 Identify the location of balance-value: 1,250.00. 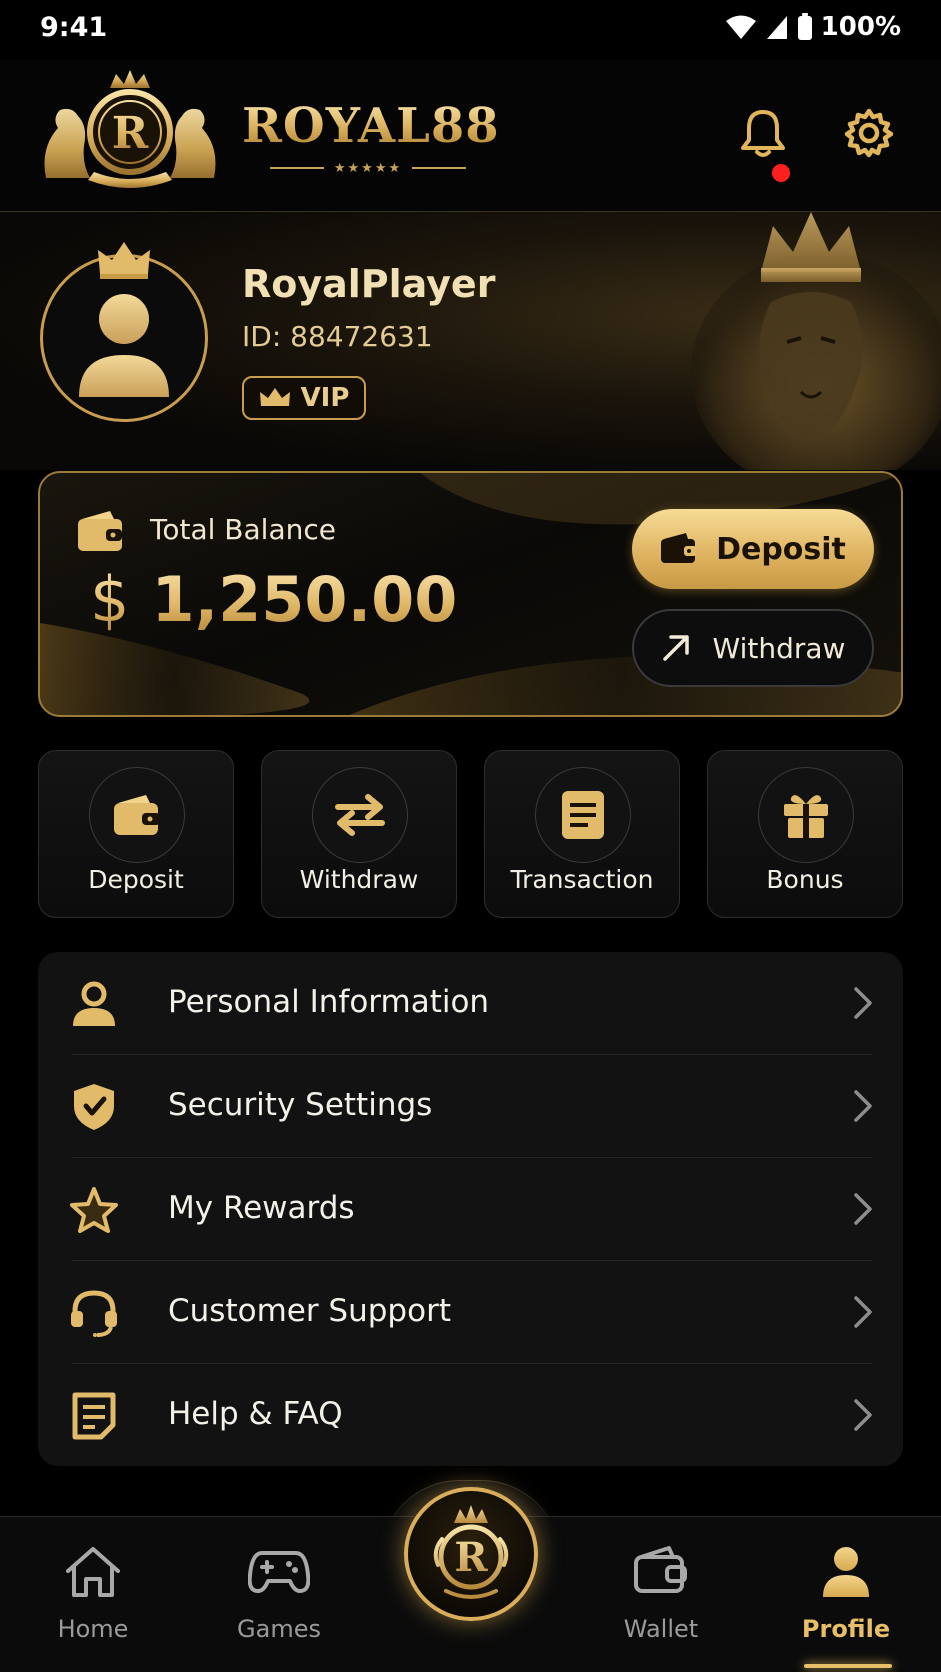
(304, 599).